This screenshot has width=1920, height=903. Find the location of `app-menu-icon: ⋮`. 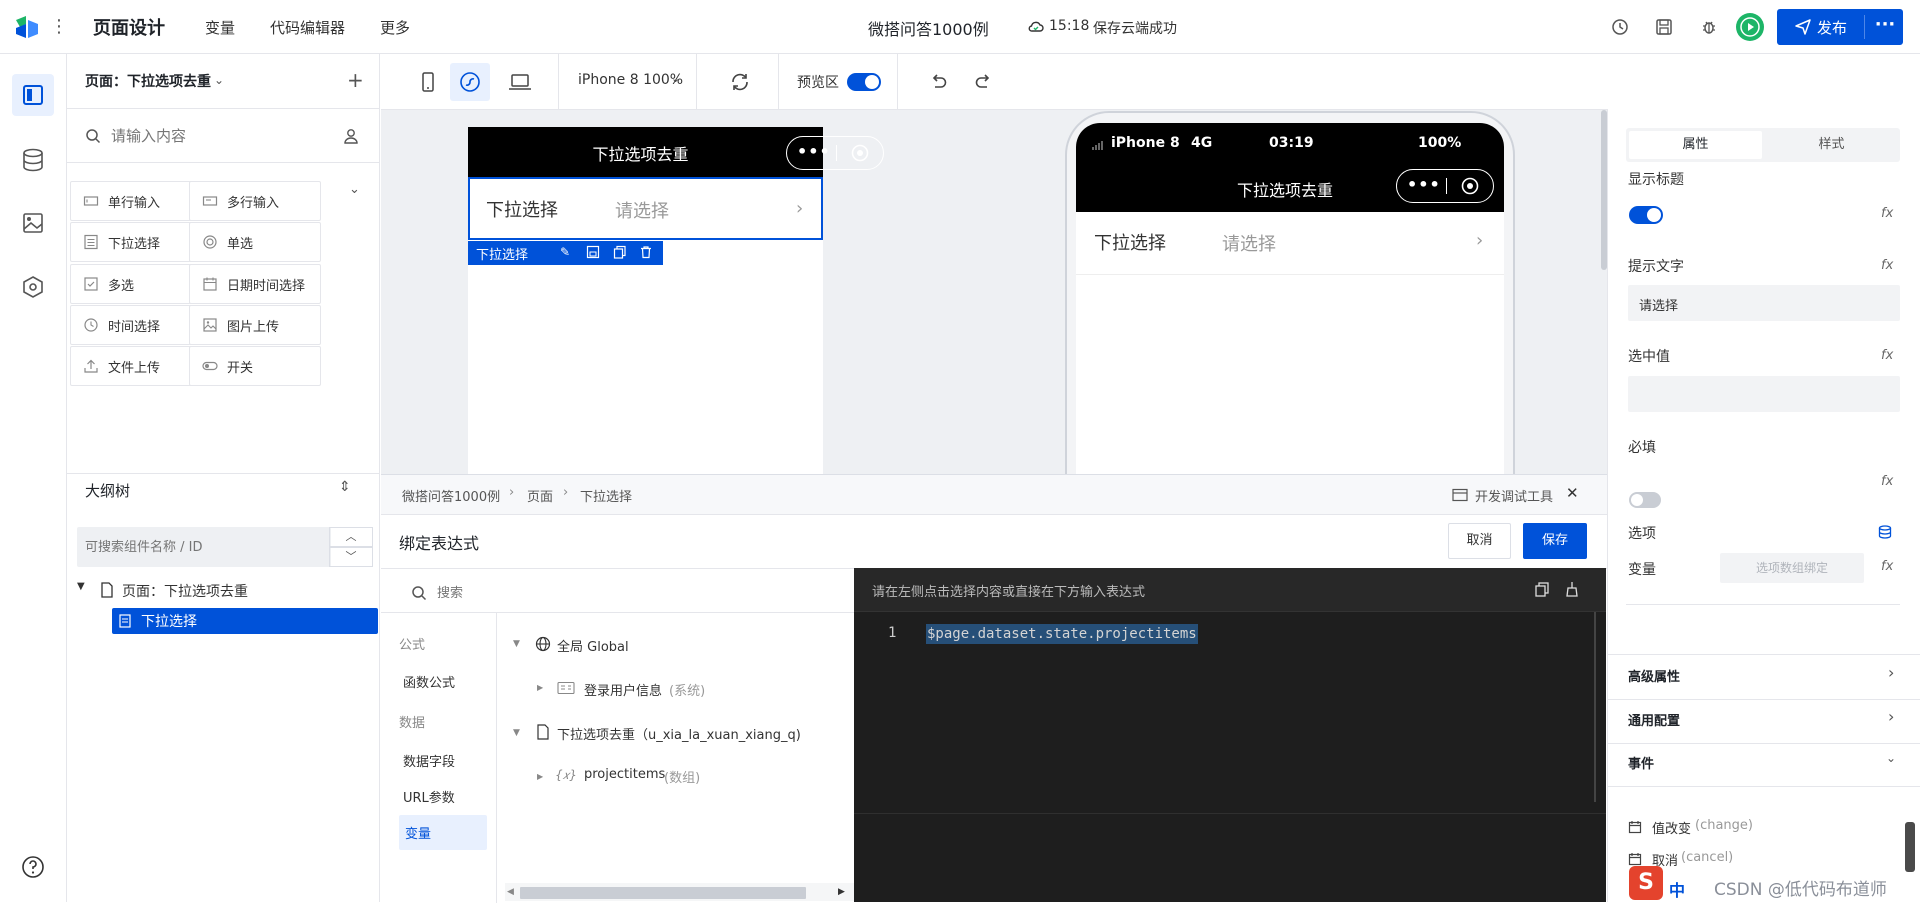

app-menu-icon: ⋮ is located at coordinates (59, 27).